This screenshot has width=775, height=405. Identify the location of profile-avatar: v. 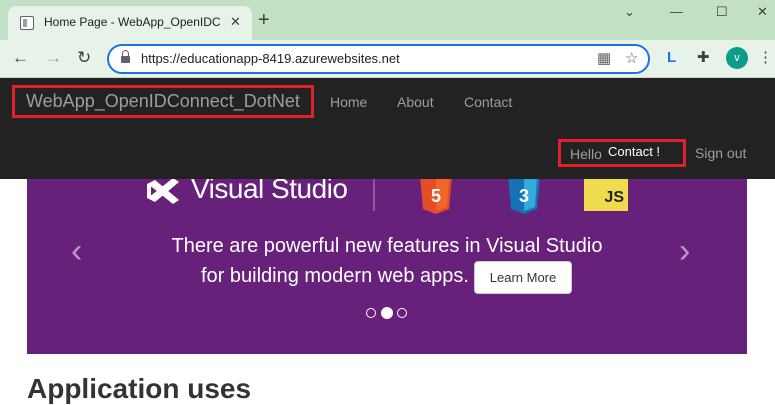
(737, 58).